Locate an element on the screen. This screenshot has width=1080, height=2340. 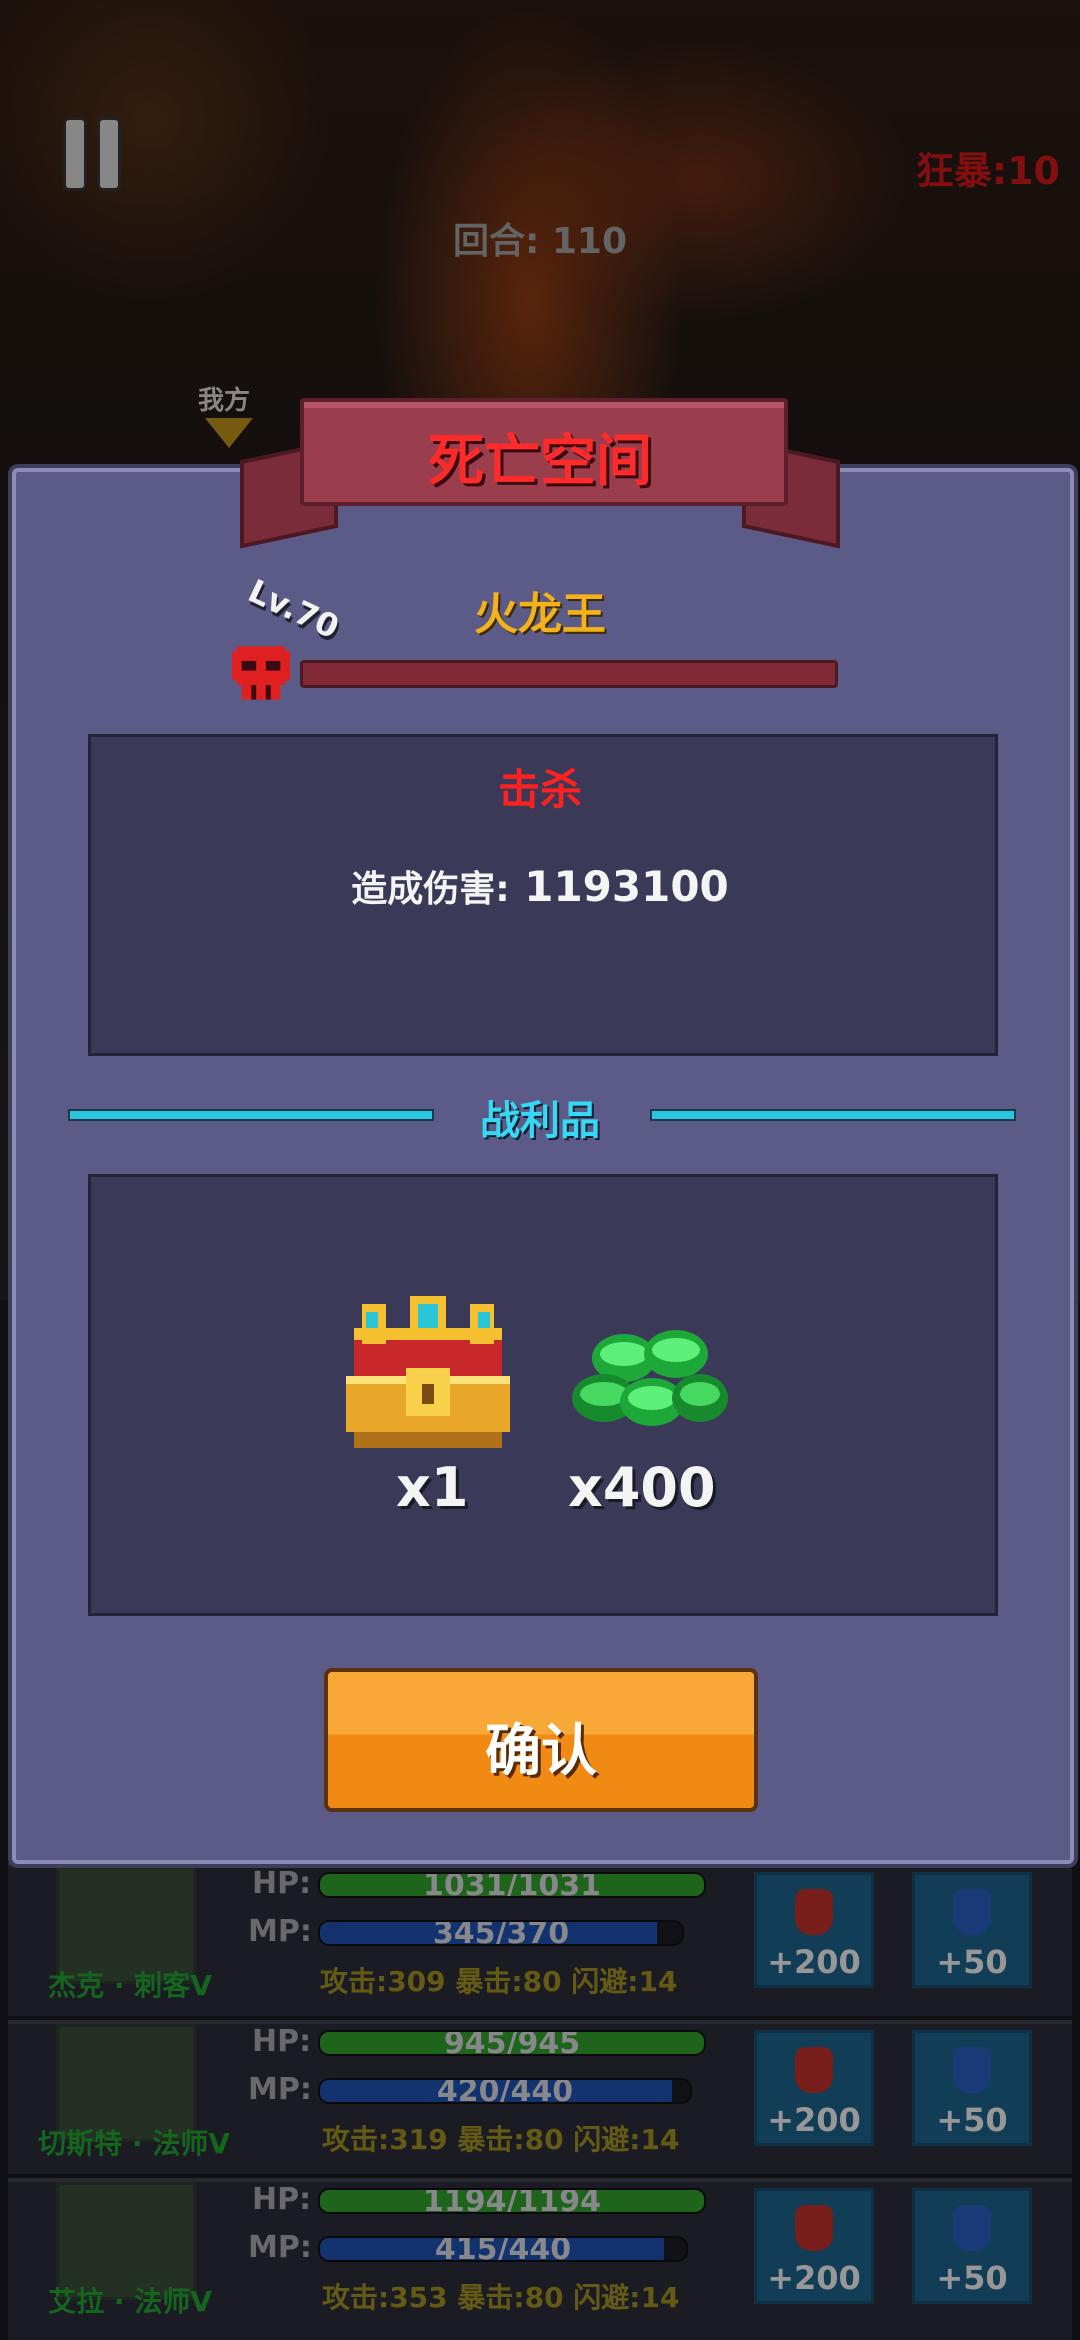
title-banner: 死亡空间 is located at coordinates (540, 473).